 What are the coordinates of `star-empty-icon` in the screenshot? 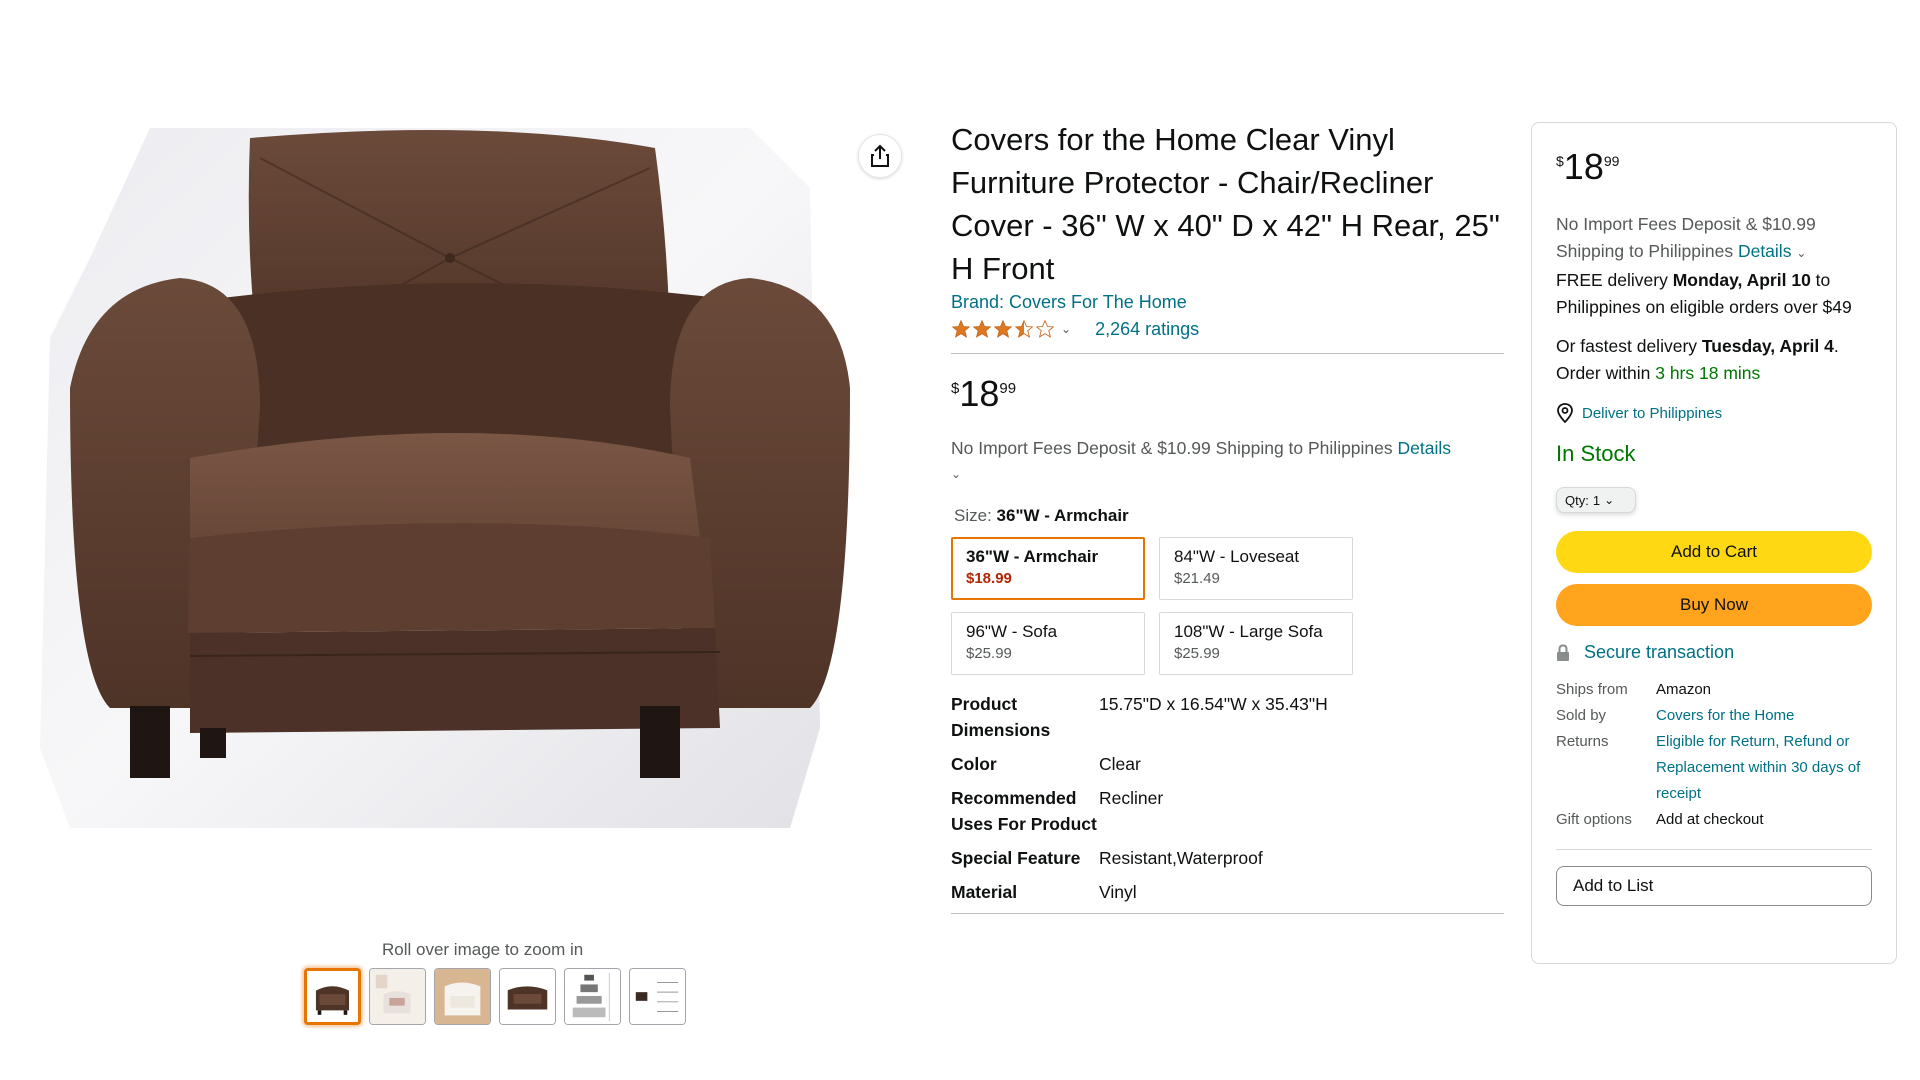 It's located at (1045, 328).